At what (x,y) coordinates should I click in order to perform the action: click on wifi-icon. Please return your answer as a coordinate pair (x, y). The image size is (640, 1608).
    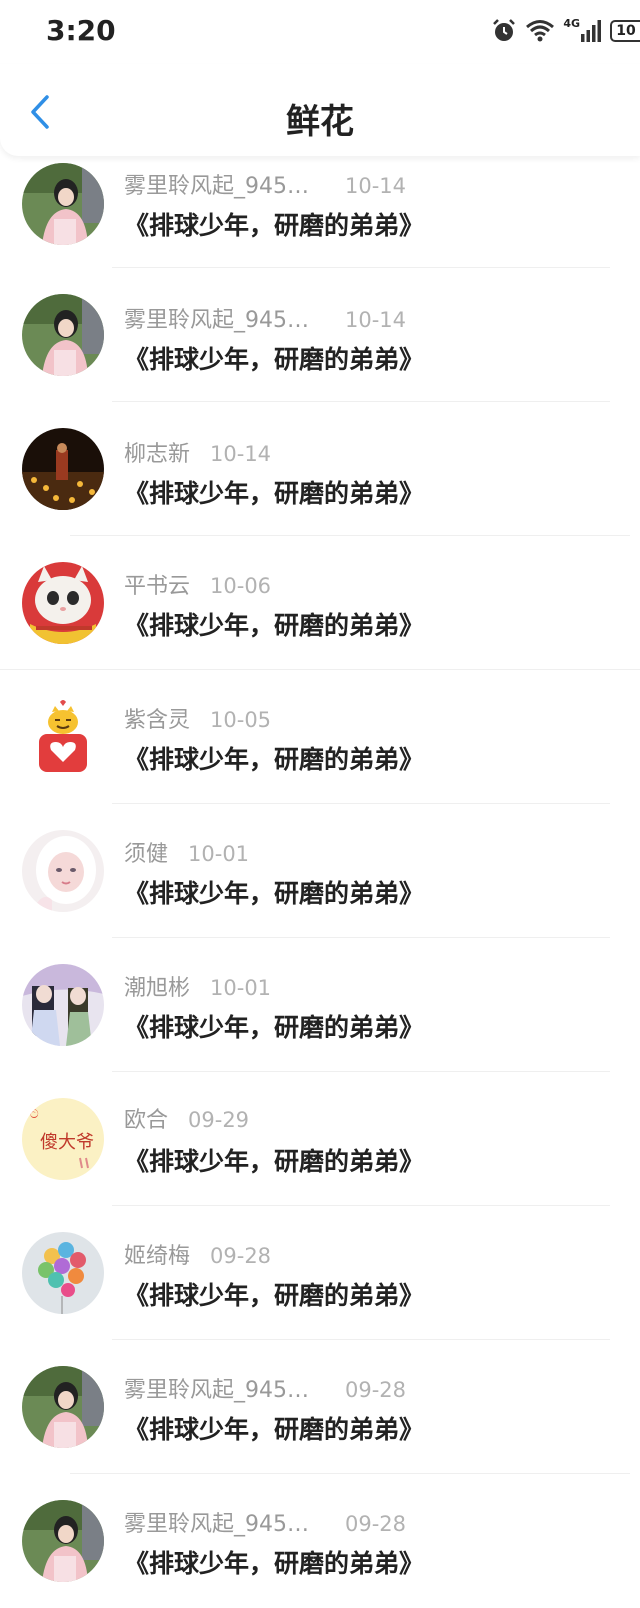
    Looking at the image, I should click on (540, 31).